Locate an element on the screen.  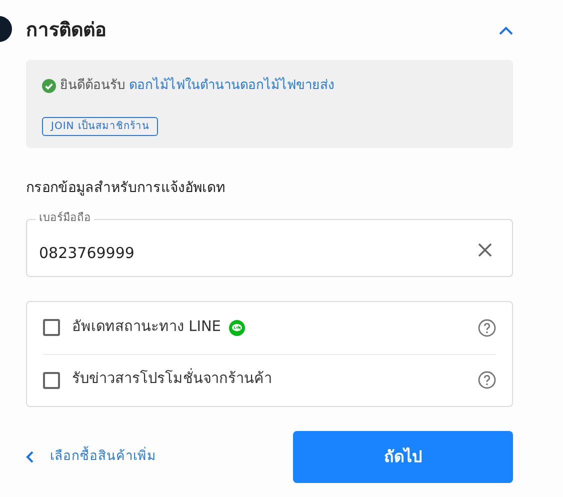
form-heading: กรอกข้อมูลสำหรับการแจ้งอัพเดท is located at coordinates (126, 188).